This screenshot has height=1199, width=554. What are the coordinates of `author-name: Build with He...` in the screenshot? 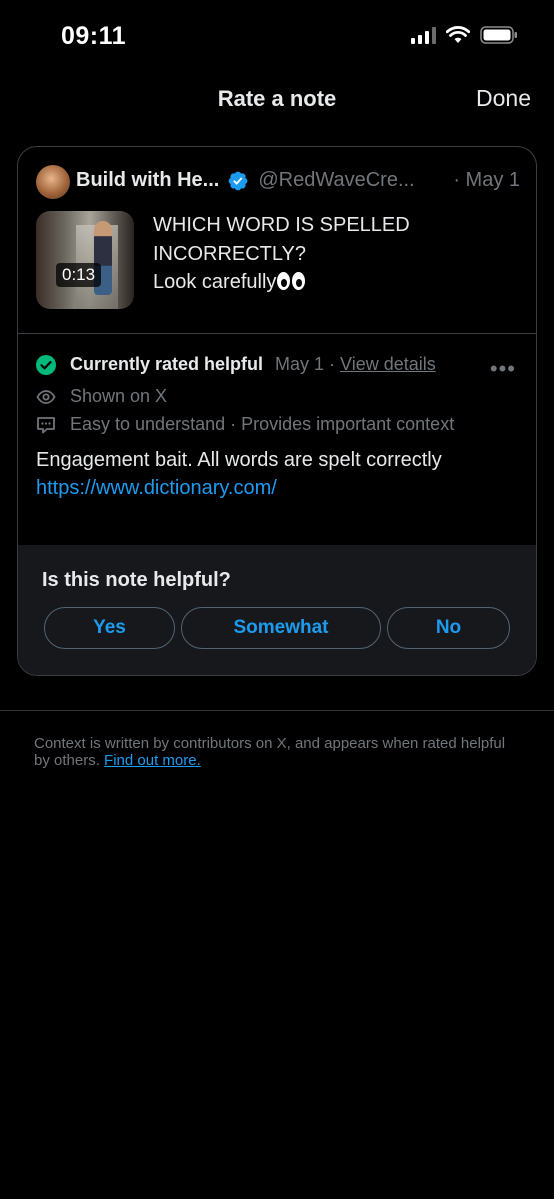 It's located at (147, 180).